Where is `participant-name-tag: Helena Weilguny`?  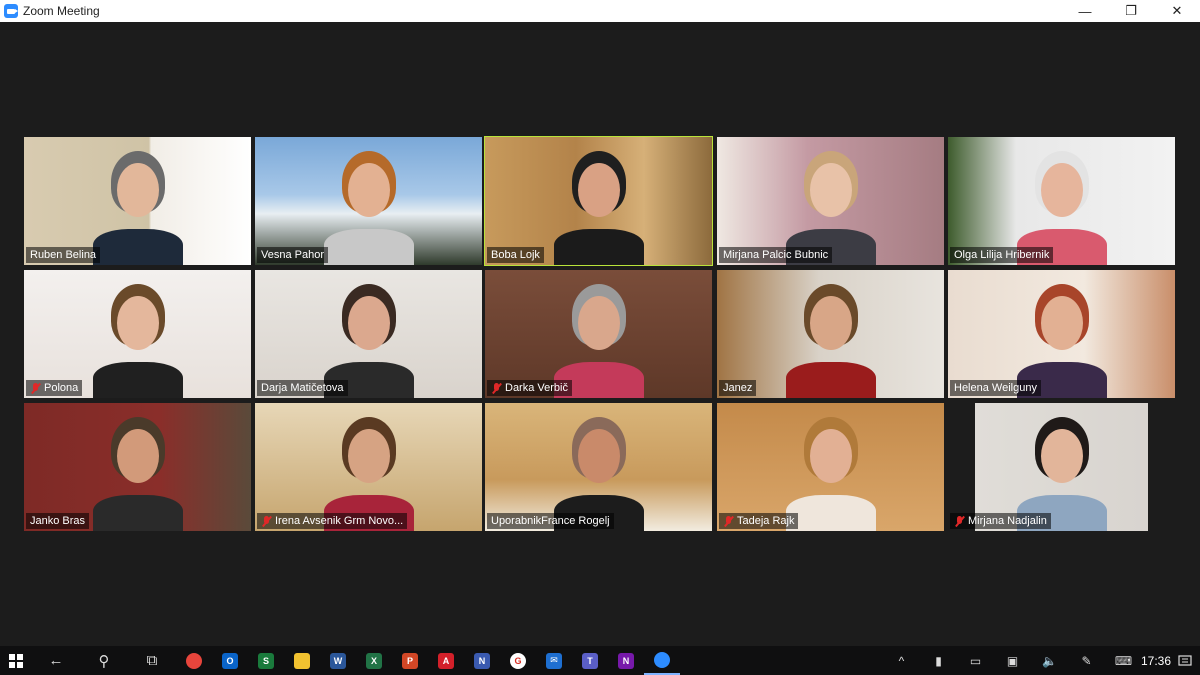
participant-name-tag: Helena Weilguny is located at coordinates (995, 388).